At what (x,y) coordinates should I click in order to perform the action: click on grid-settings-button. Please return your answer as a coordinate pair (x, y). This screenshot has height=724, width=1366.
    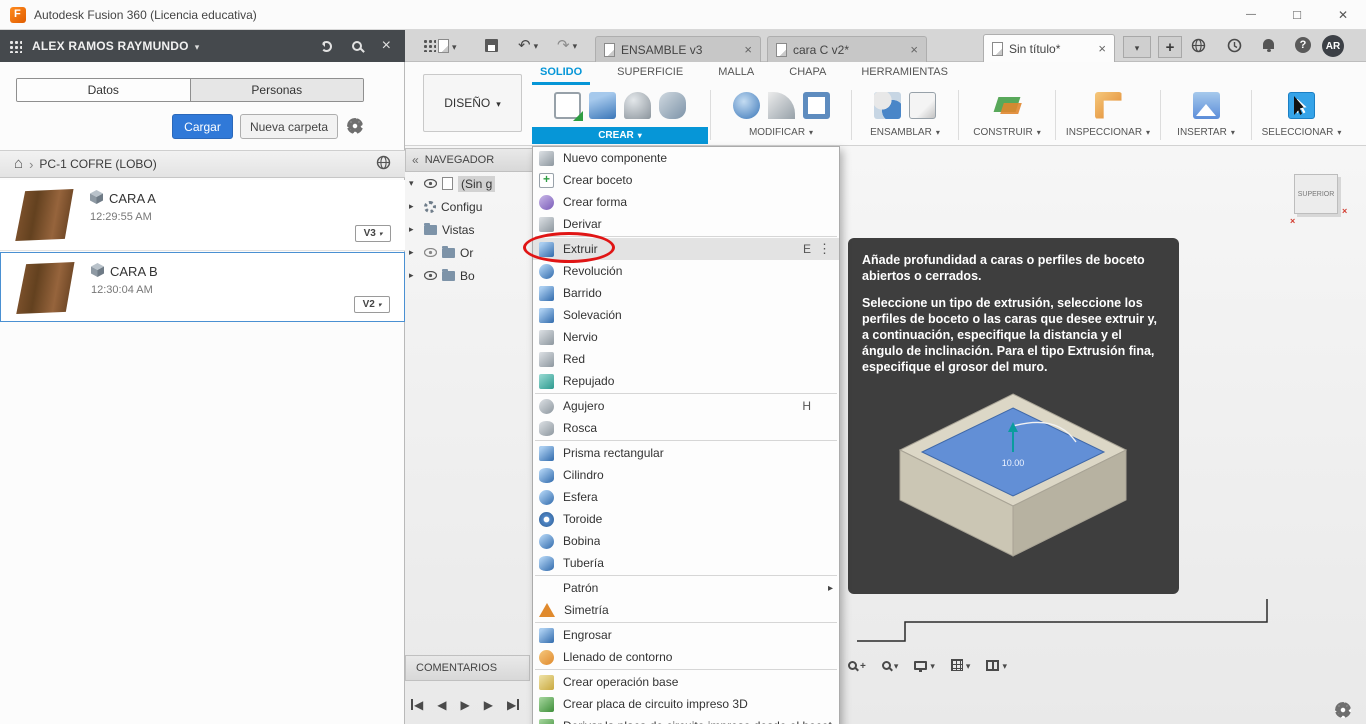
    Looking at the image, I should click on (960, 665).